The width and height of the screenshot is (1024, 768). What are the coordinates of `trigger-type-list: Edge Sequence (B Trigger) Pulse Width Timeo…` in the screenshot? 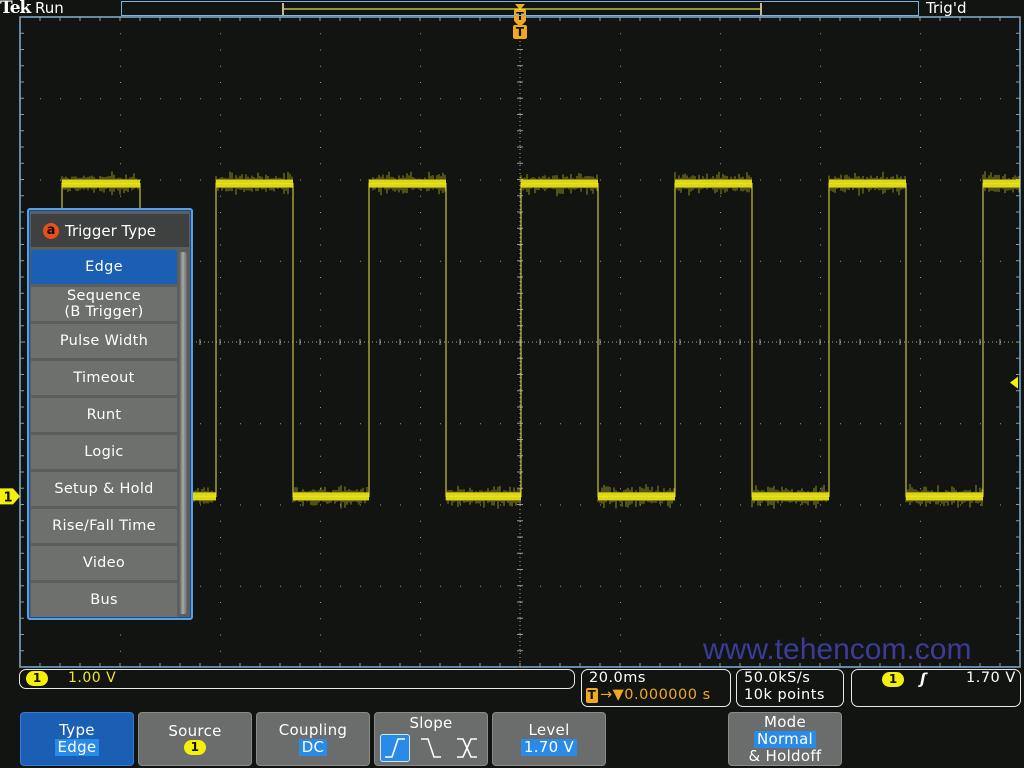 It's located at (104, 435).